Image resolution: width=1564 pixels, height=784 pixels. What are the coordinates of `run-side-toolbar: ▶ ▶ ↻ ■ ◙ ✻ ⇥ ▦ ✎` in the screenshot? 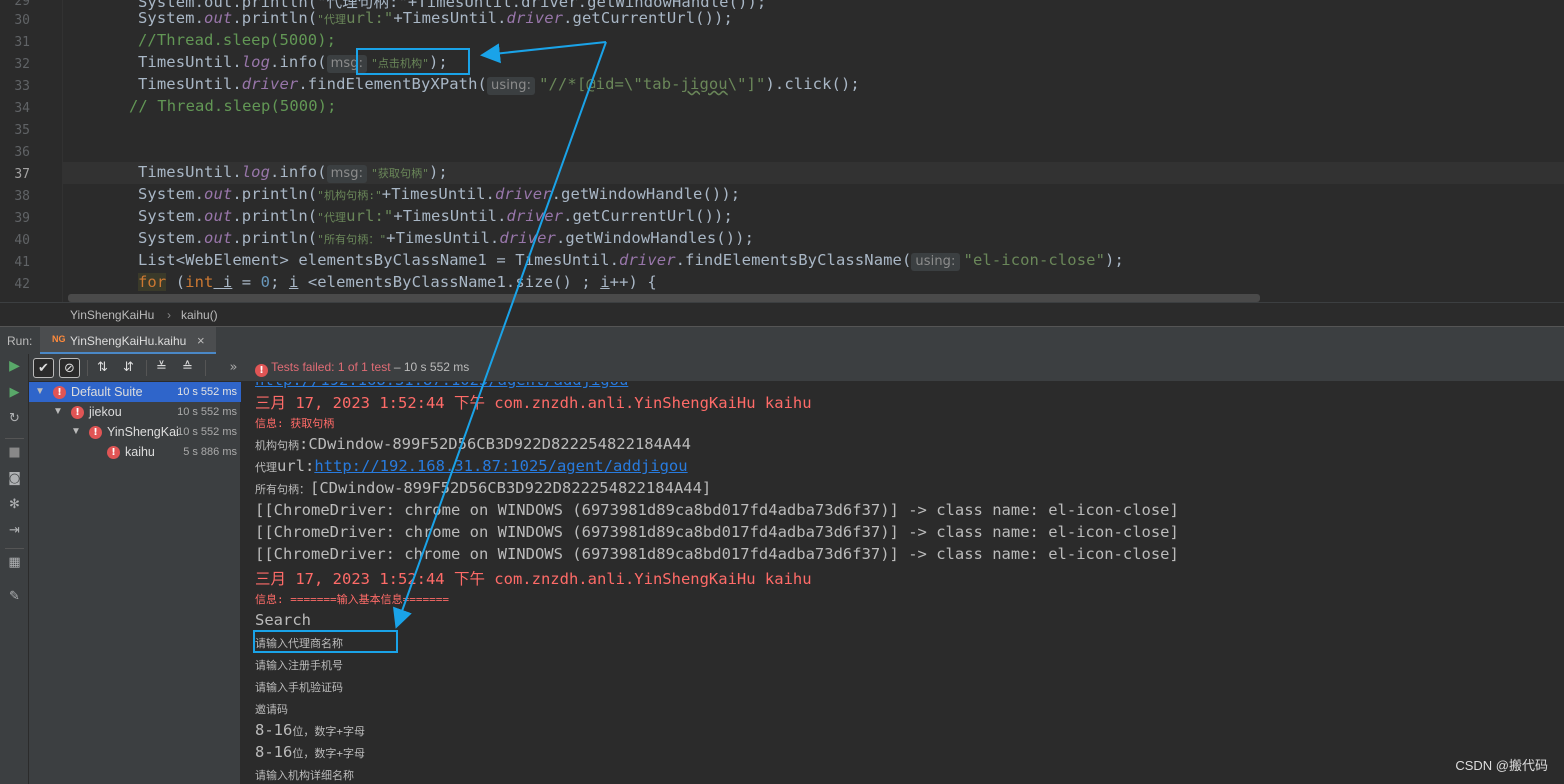 It's located at (14, 569).